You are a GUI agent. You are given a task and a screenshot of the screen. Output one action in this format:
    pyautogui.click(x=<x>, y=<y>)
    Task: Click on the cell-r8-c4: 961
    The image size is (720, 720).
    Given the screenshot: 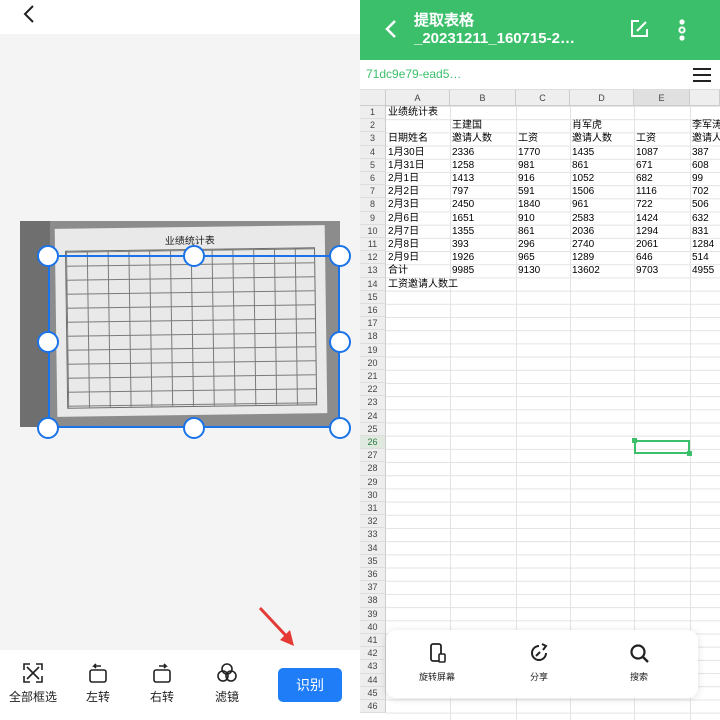 What is the action you would take?
    pyautogui.click(x=580, y=204)
    